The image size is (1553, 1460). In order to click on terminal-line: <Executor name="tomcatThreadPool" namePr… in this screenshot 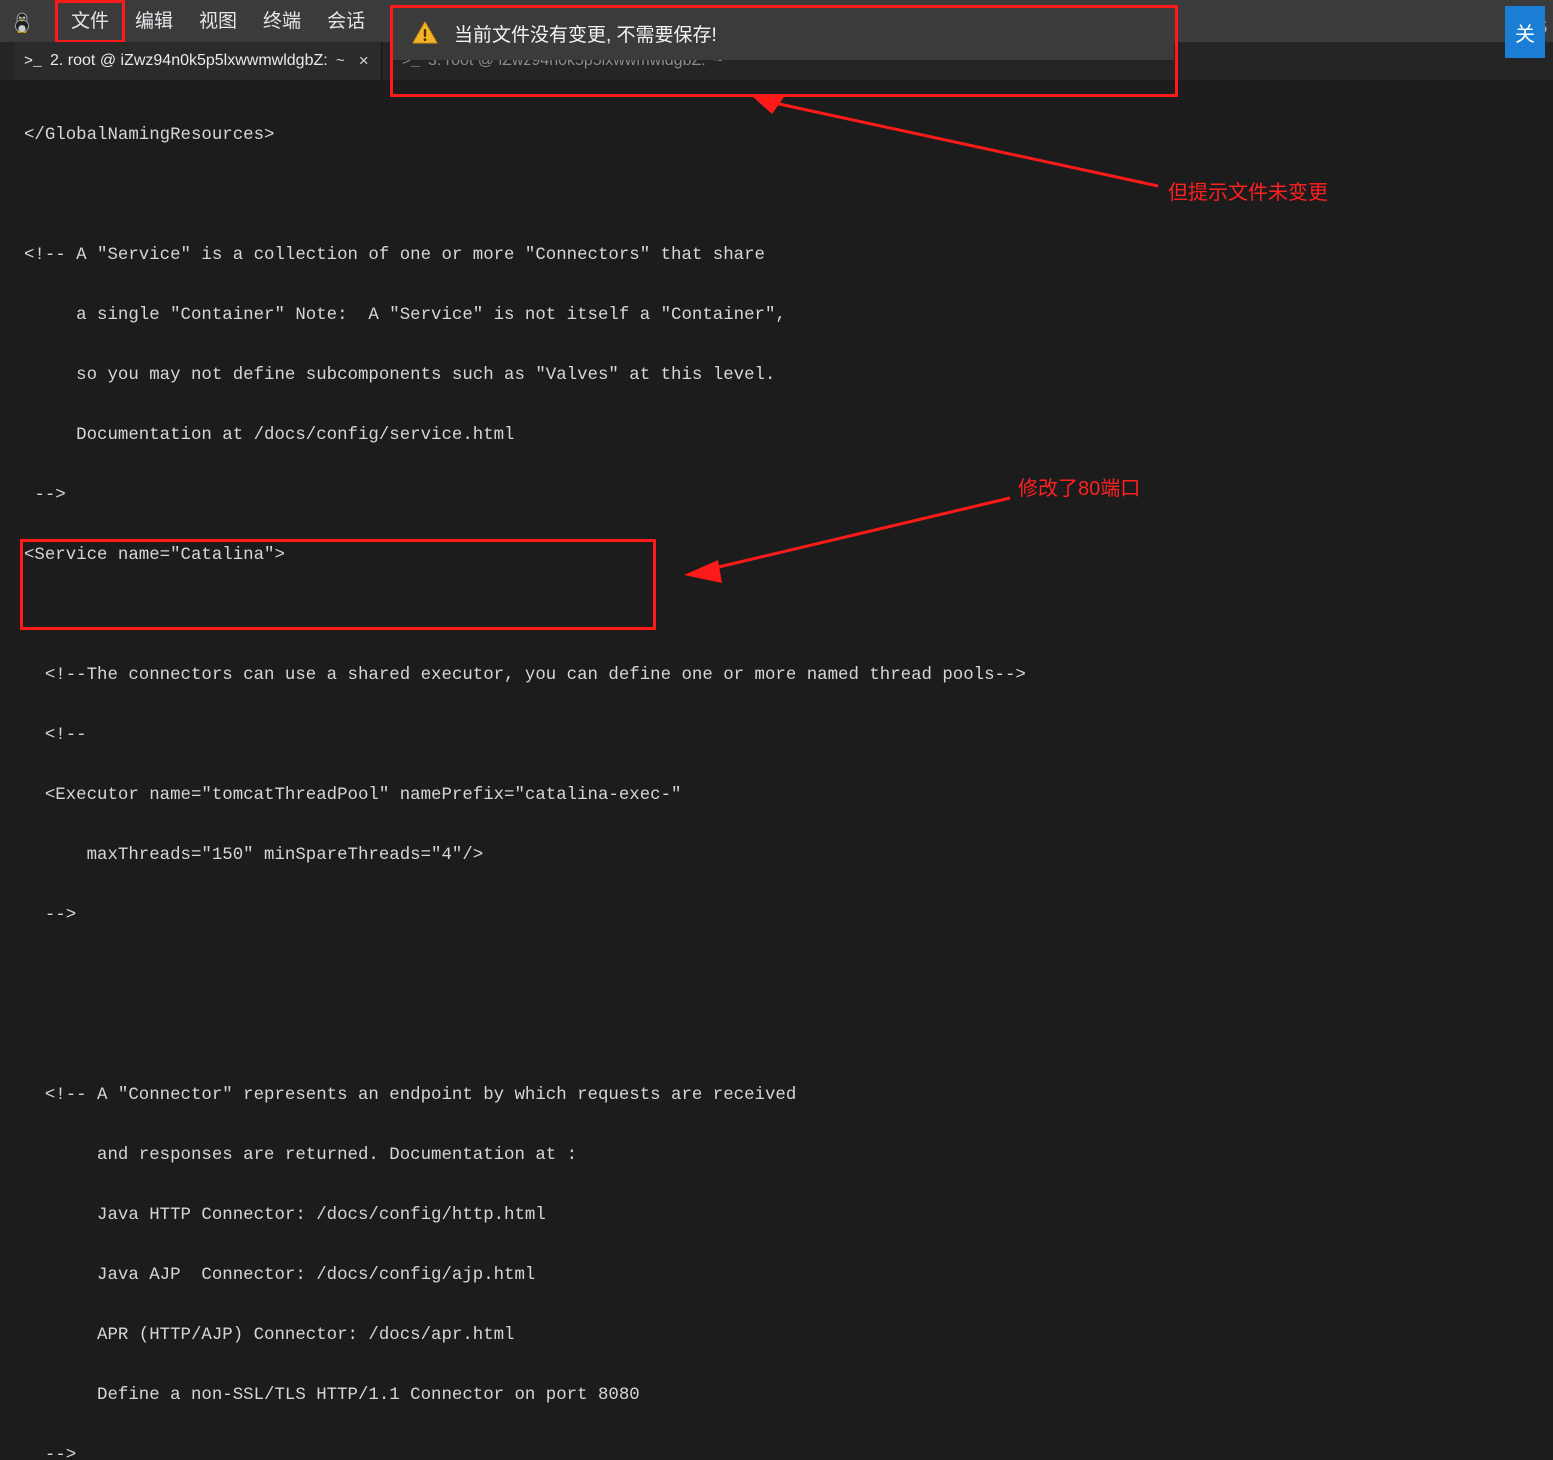, I will do `click(353, 795)`.